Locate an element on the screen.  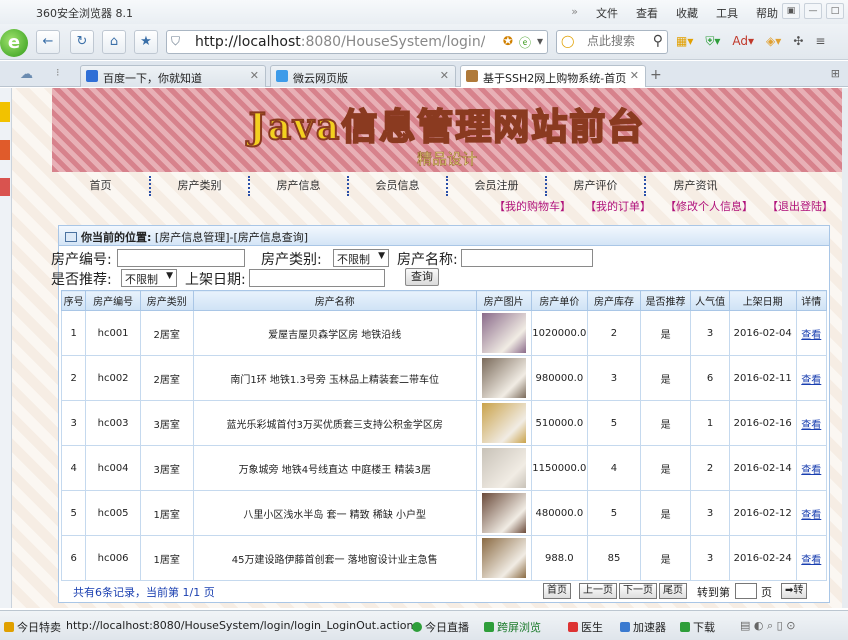
menu-view: 查看 is located at coordinates (647, 13).